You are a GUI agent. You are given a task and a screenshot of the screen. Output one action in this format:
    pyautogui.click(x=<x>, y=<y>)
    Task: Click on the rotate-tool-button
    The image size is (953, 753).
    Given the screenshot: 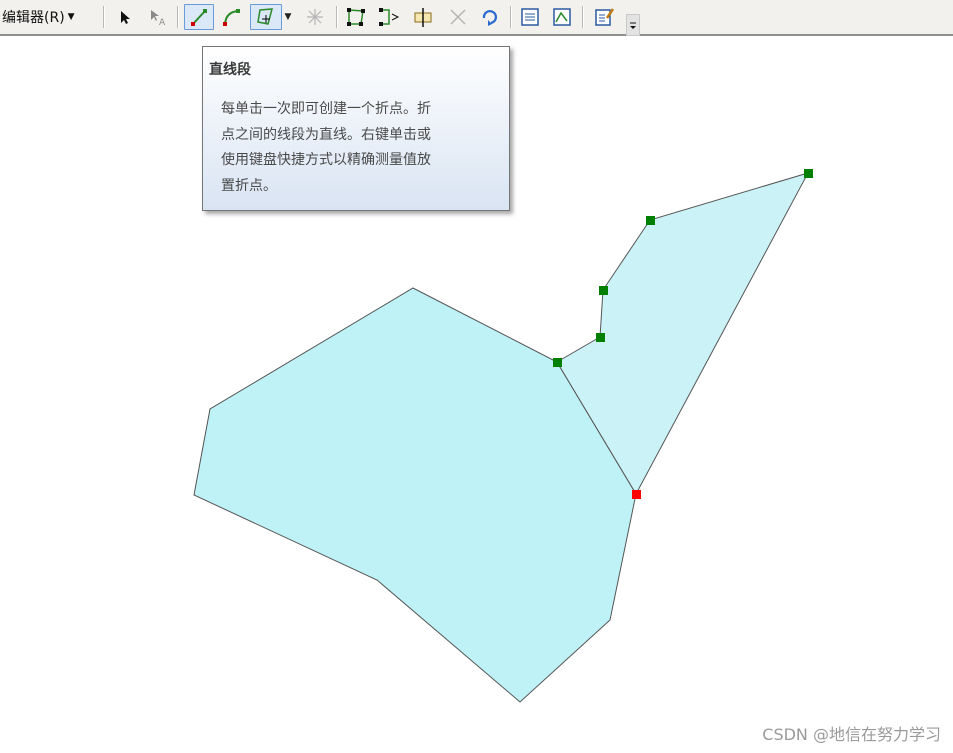 What is the action you would take?
    pyautogui.click(x=489, y=17)
    